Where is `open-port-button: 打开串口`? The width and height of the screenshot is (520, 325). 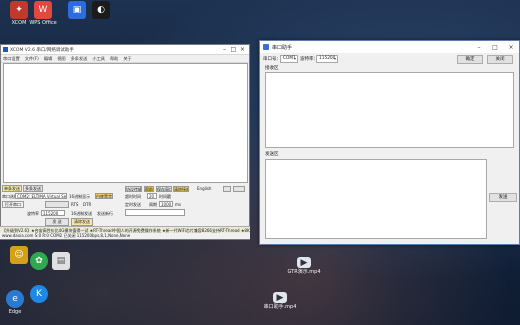
open-port-button: 打开串口 is located at coordinates (13, 204).